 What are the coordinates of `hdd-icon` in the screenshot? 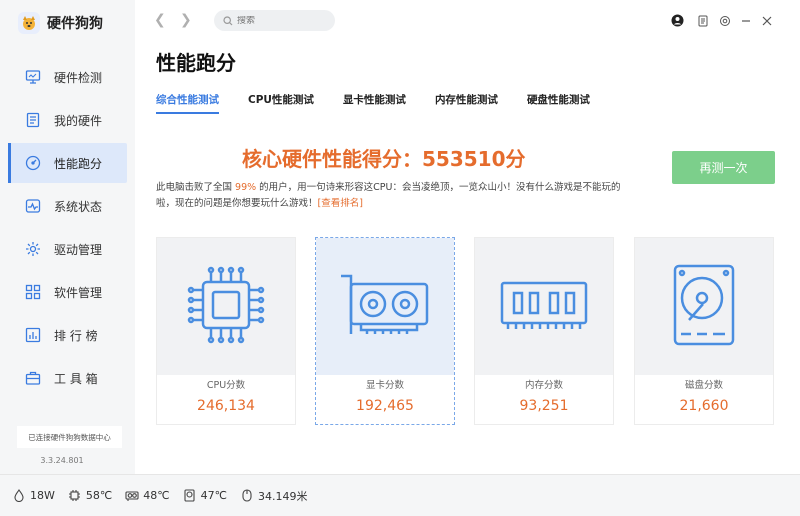 It's located at (704, 307).